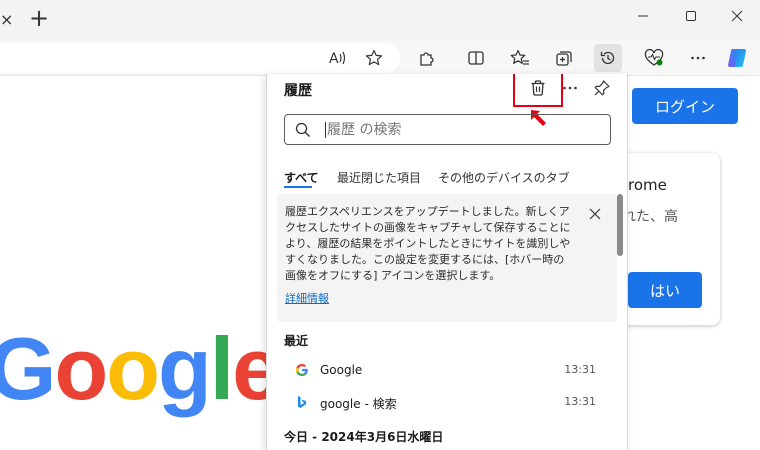 This screenshot has height=450, width=760. I want to click on delete-history-button, so click(538, 88).